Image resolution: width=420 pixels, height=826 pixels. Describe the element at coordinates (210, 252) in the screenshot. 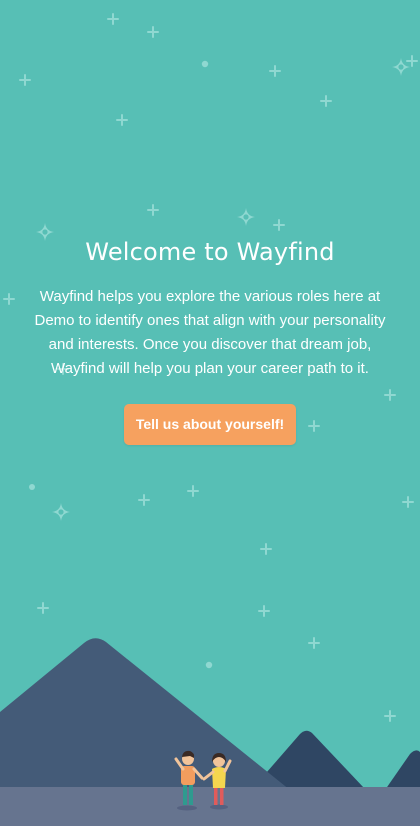

I see `page-title: Welcome to Wayfind` at that location.